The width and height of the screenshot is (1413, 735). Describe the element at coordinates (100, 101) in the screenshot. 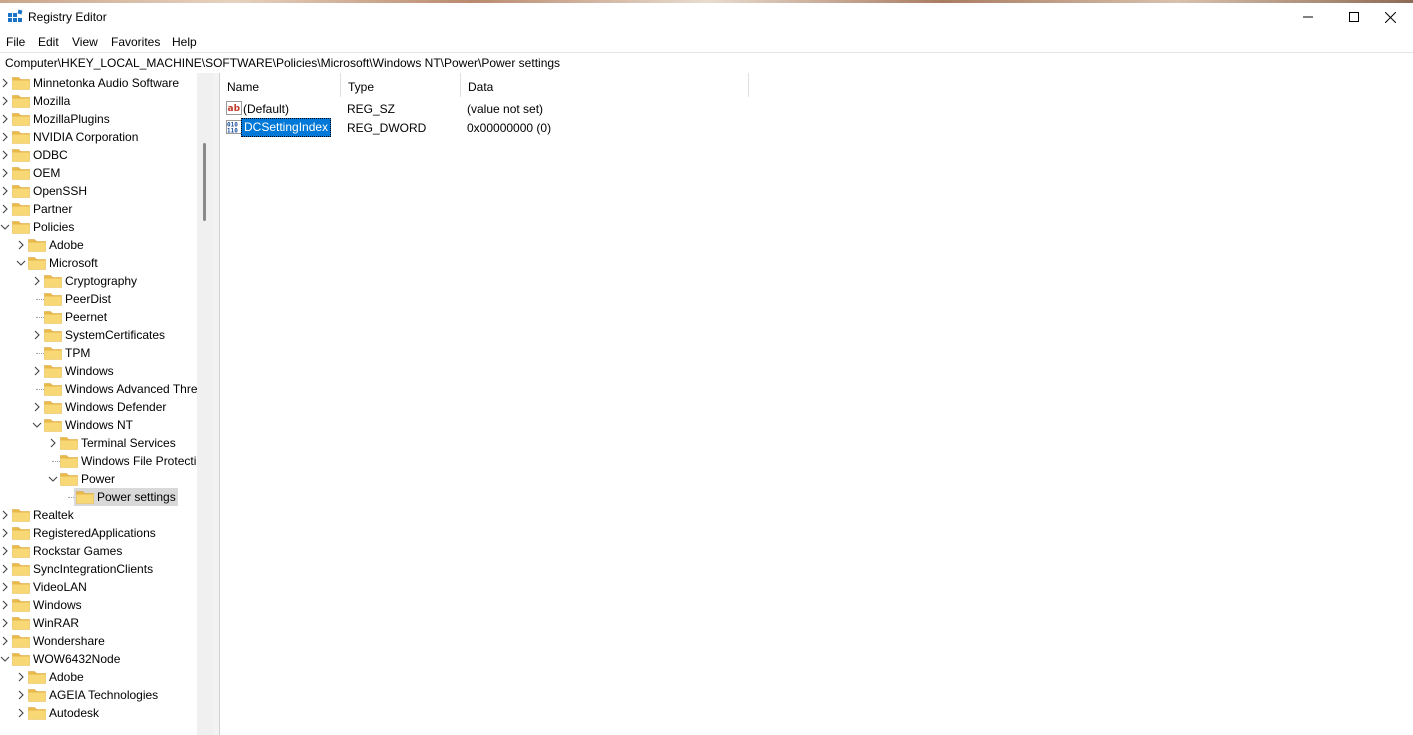

I see `tree-node: Mozilla` at that location.